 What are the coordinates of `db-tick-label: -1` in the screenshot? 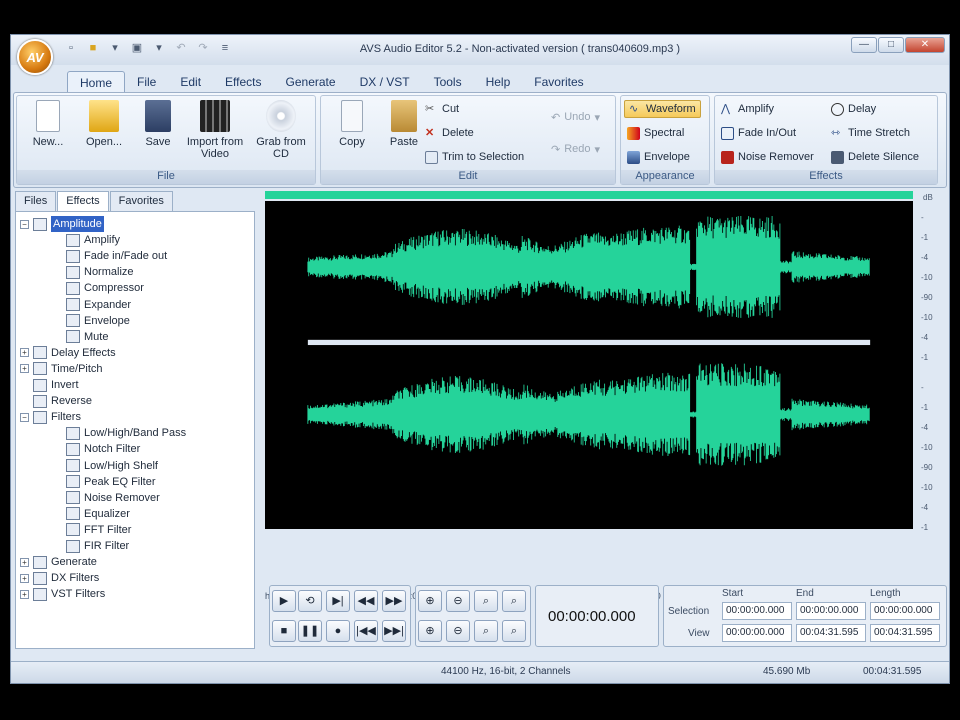 It's located at (925, 357).